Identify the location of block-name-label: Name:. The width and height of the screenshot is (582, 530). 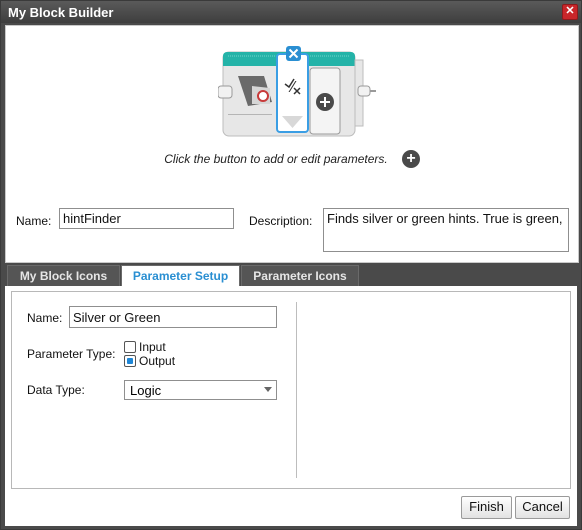
(34, 221).